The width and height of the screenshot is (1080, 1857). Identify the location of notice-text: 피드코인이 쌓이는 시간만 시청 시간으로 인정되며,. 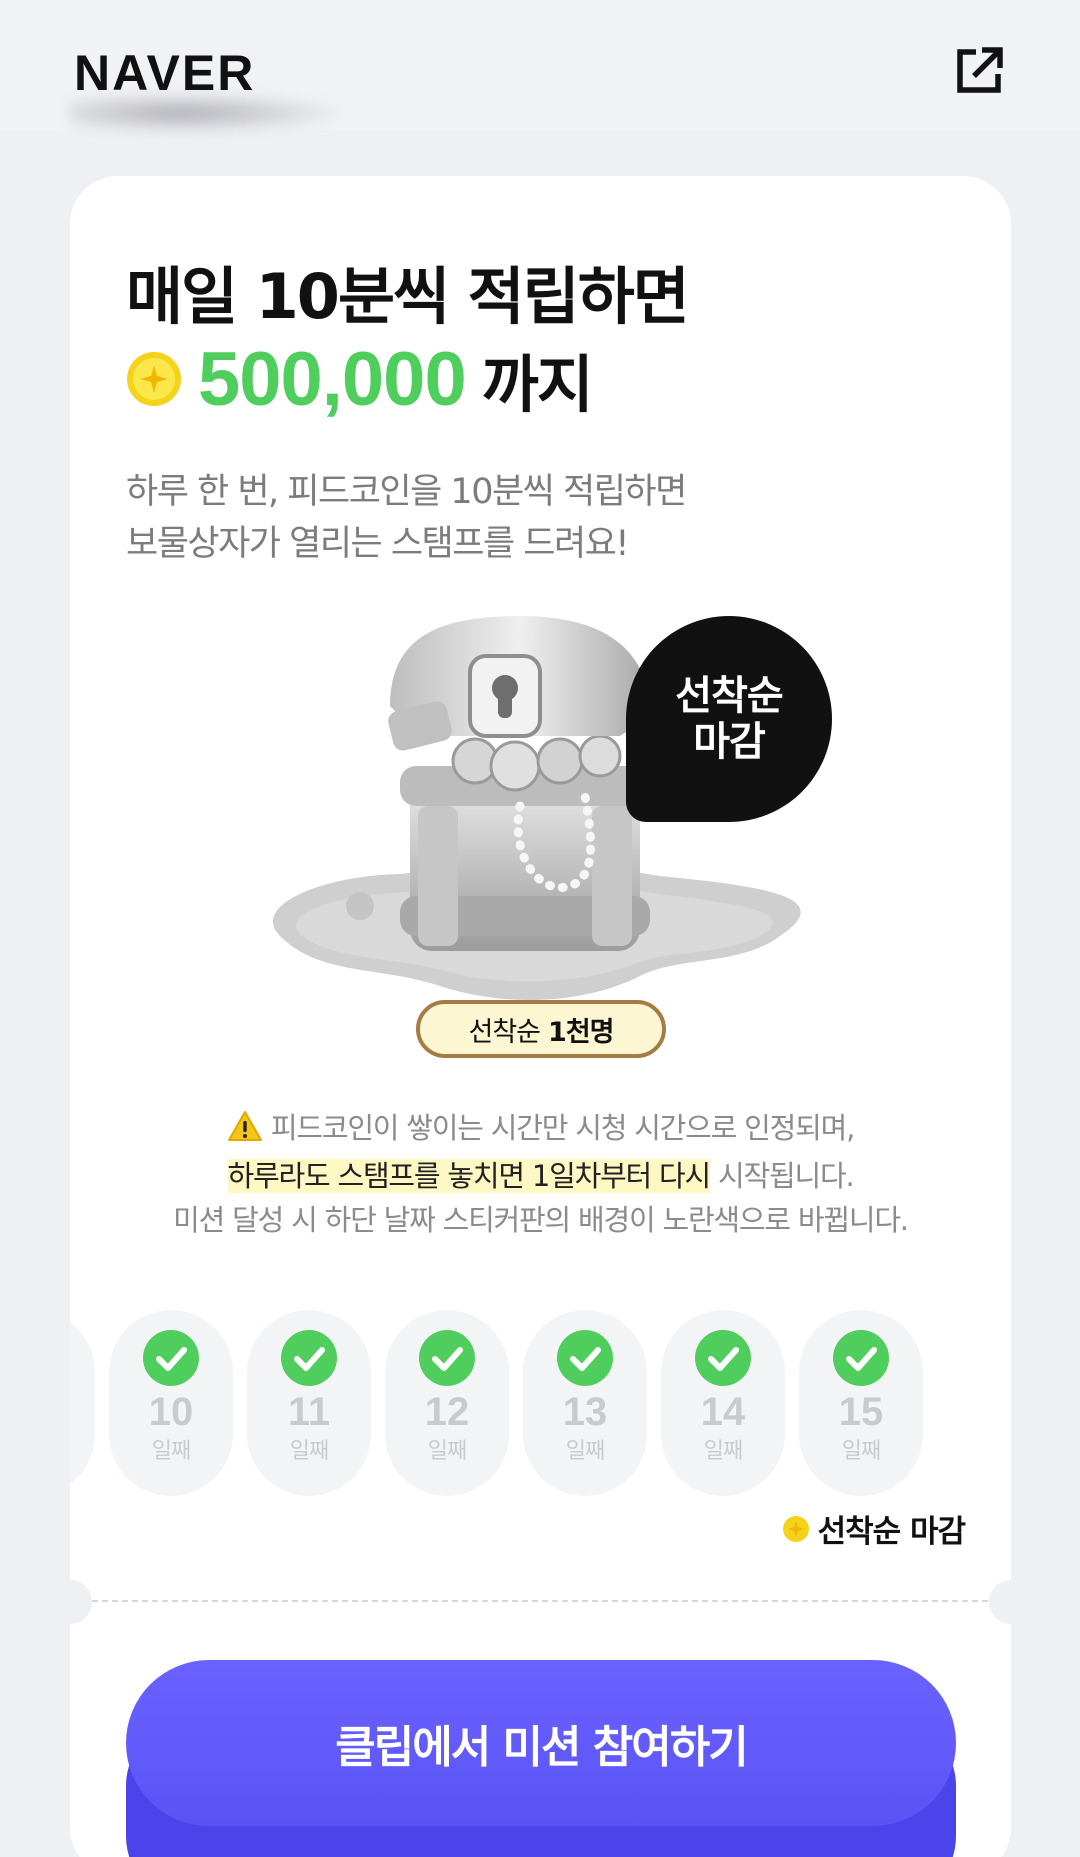
(562, 1128).